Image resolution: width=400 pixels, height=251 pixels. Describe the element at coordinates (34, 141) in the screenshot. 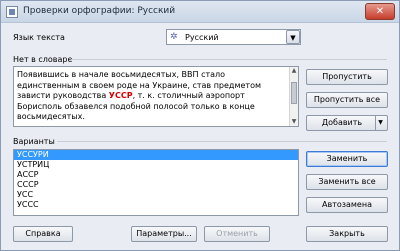

I see `suggestions-label: Варианты` at that location.